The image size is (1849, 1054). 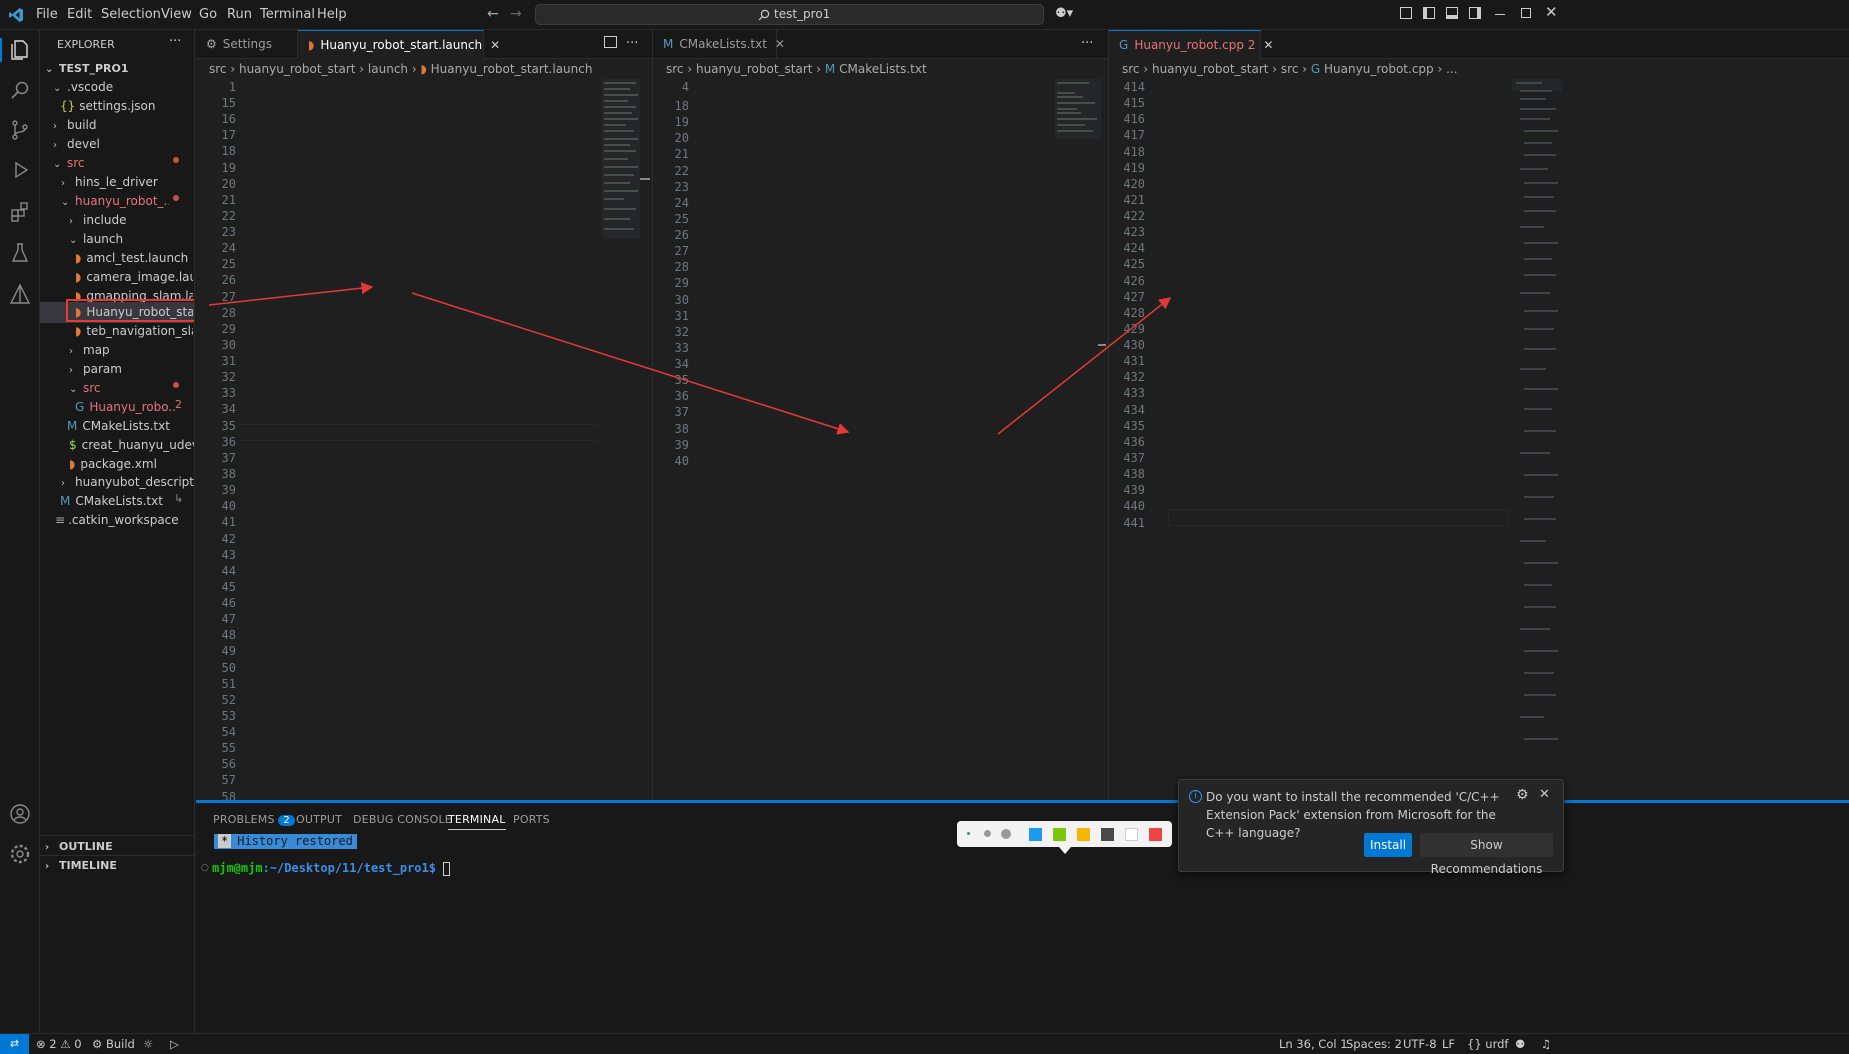 I want to click on cmake-icon, so click(x=20, y=294).